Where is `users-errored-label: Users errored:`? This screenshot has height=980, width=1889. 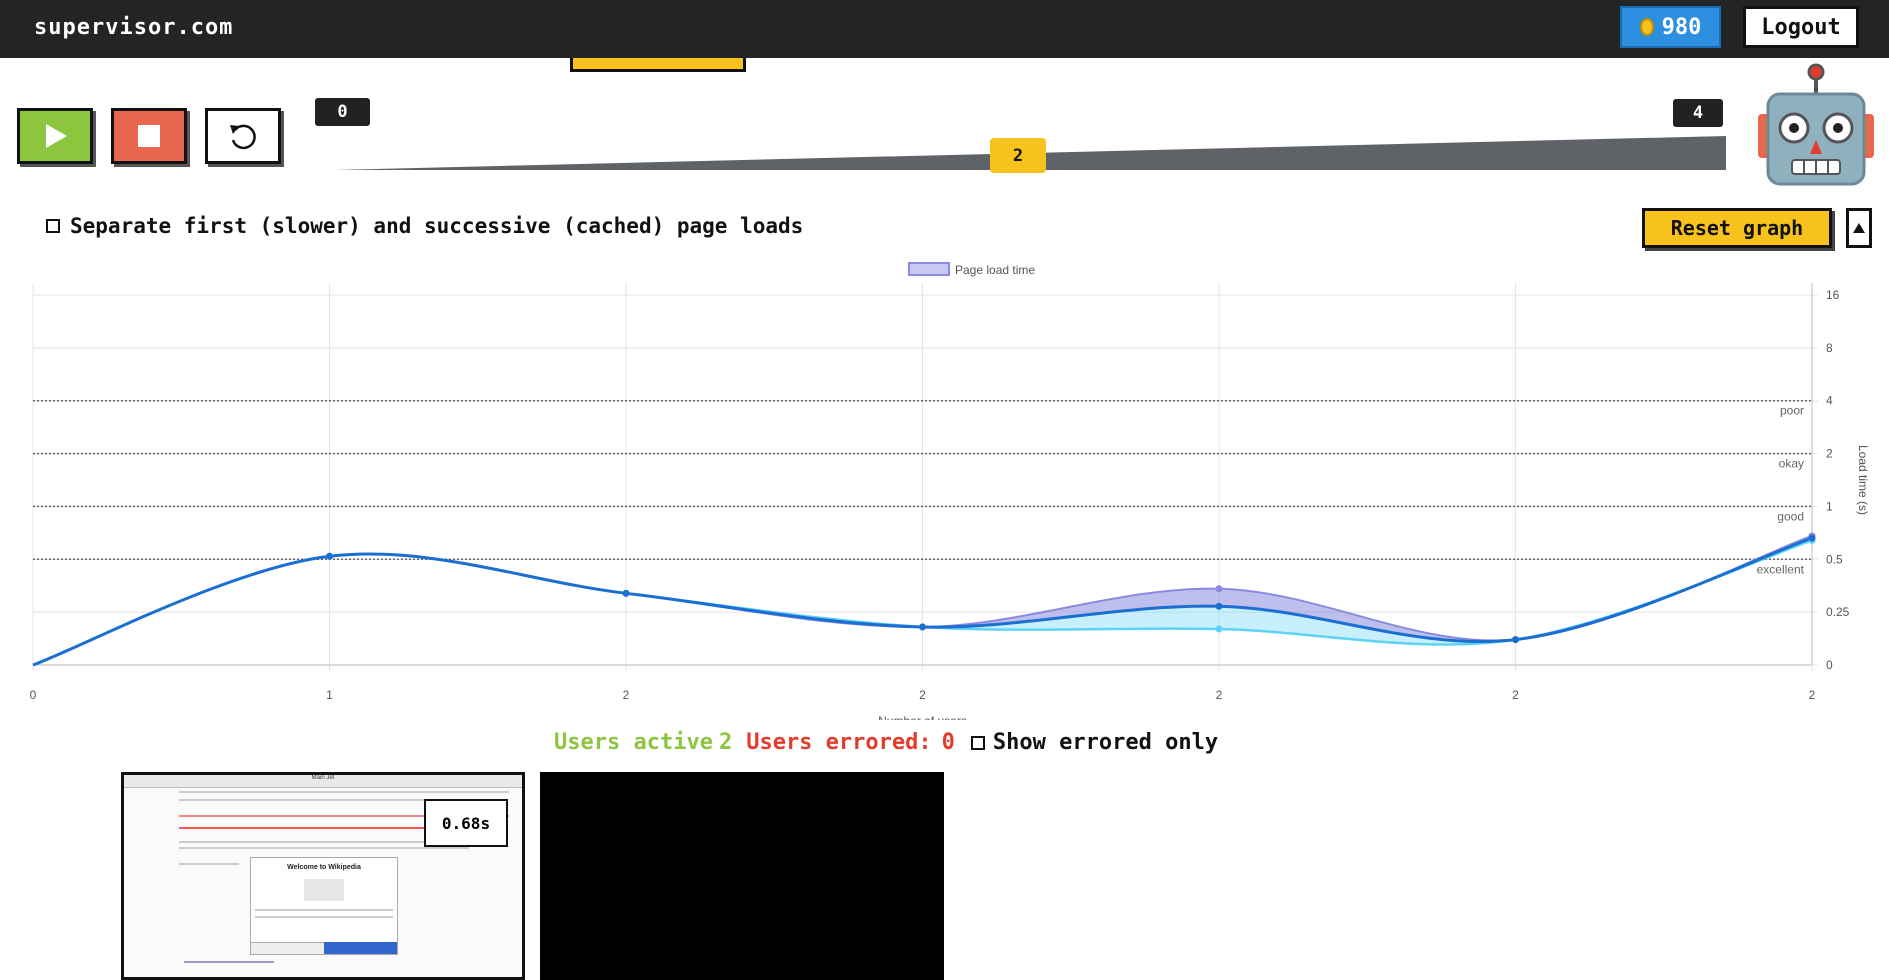 users-errored-label: Users errored: is located at coordinates (839, 742).